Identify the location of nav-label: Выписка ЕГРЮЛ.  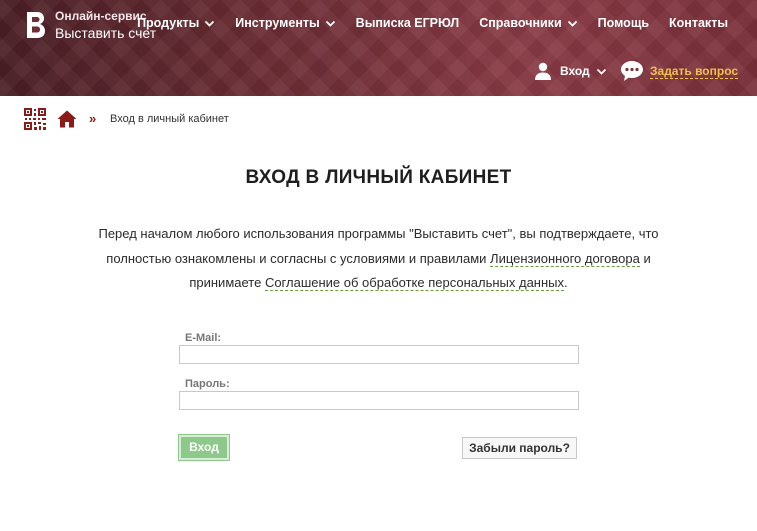
(407, 23).